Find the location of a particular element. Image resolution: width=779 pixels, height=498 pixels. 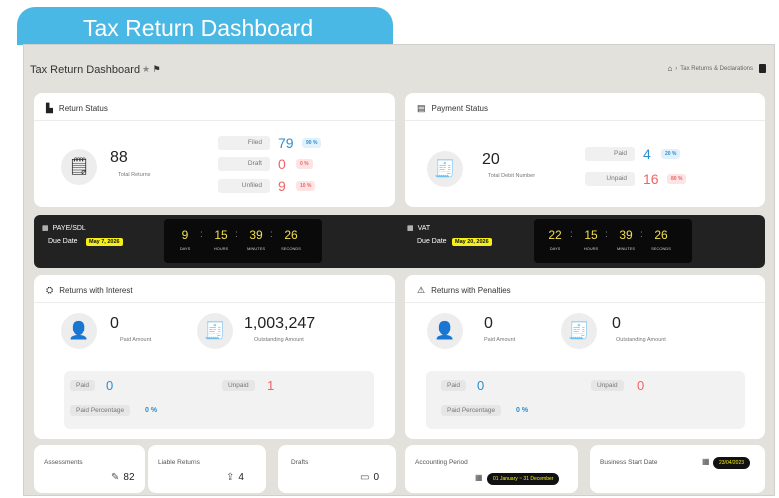

deadline-title: VAT is located at coordinates (424, 228).